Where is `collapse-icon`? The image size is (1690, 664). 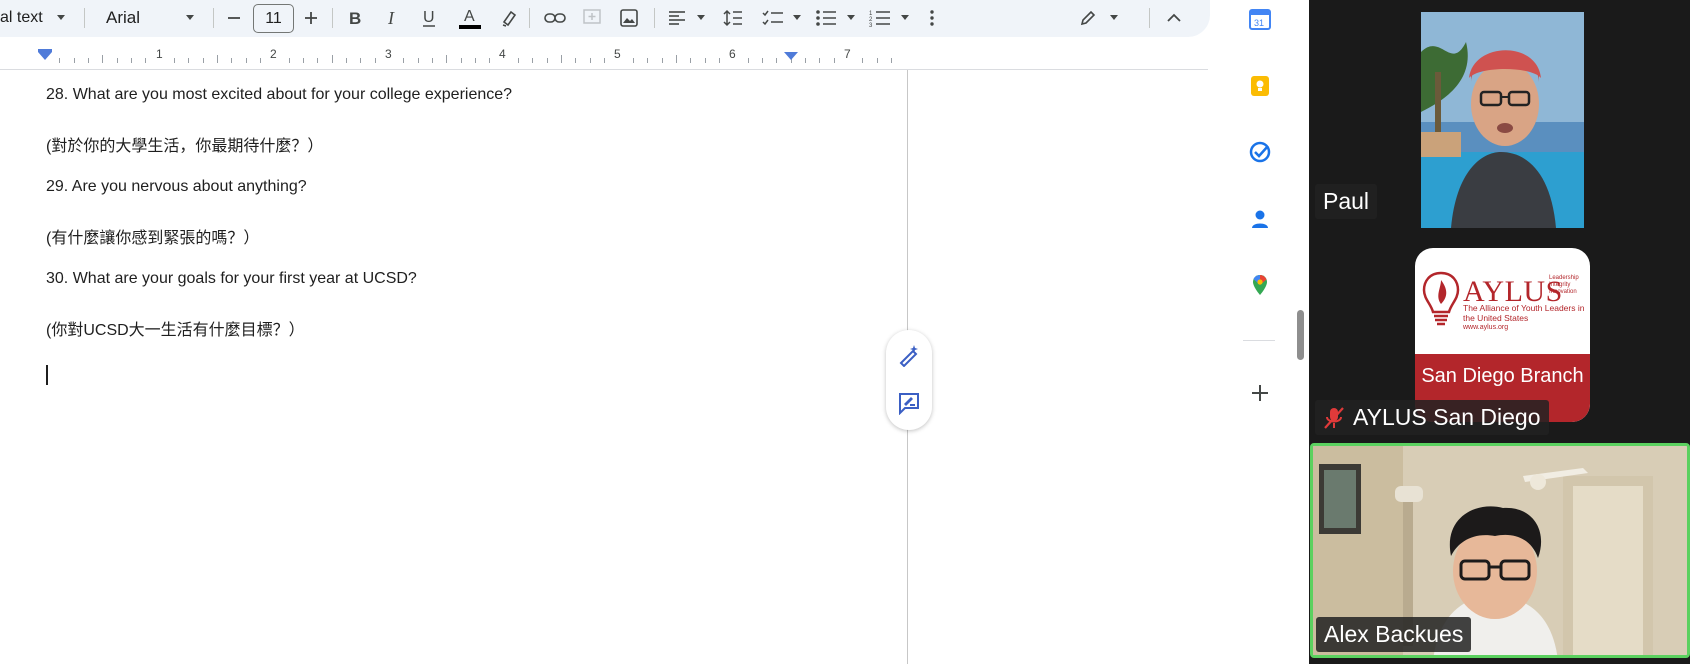
collapse-icon is located at coordinates (1174, 18).